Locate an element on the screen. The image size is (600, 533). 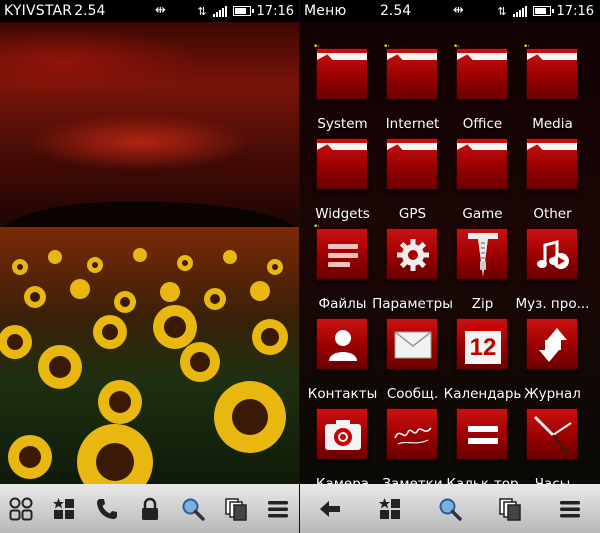
menu-item-gps: GPS is located at coordinates (412, 183).